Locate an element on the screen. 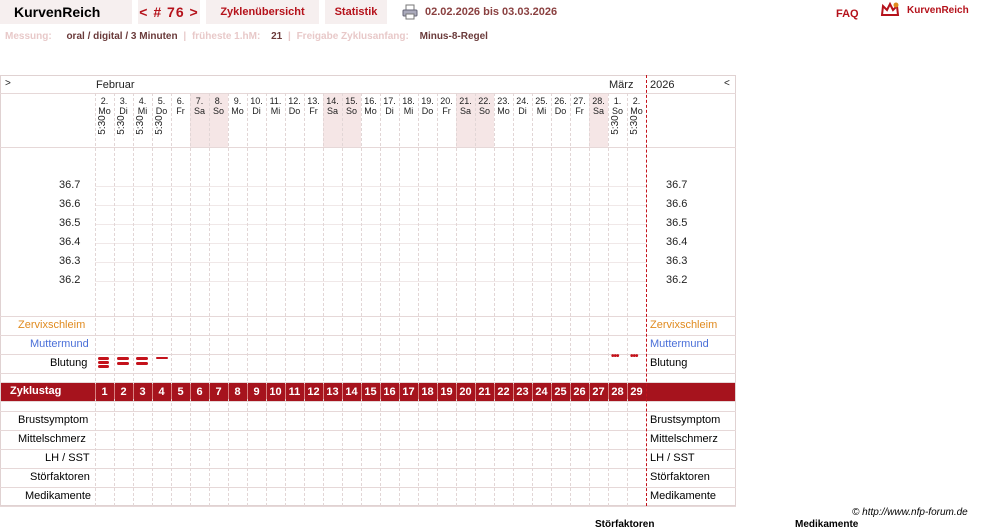 The image size is (981, 530). row-label-right-stoer: Störfaktoren is located at coordinates (680, 477).